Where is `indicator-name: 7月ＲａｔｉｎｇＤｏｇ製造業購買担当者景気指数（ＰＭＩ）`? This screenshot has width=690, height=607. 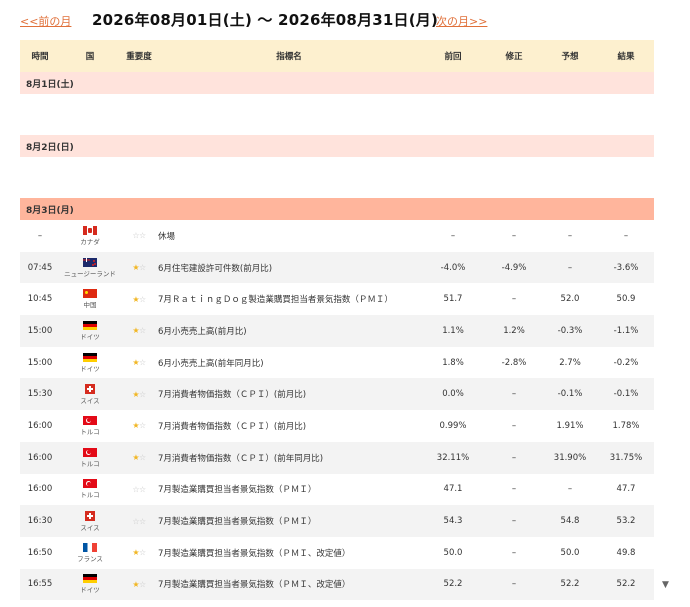 indicator-name: 7月ＲａｔｉｎｇＤｏｇ製造業購買担当者景気指数（ＰＭＩ） is located at coordinates (275, 300).